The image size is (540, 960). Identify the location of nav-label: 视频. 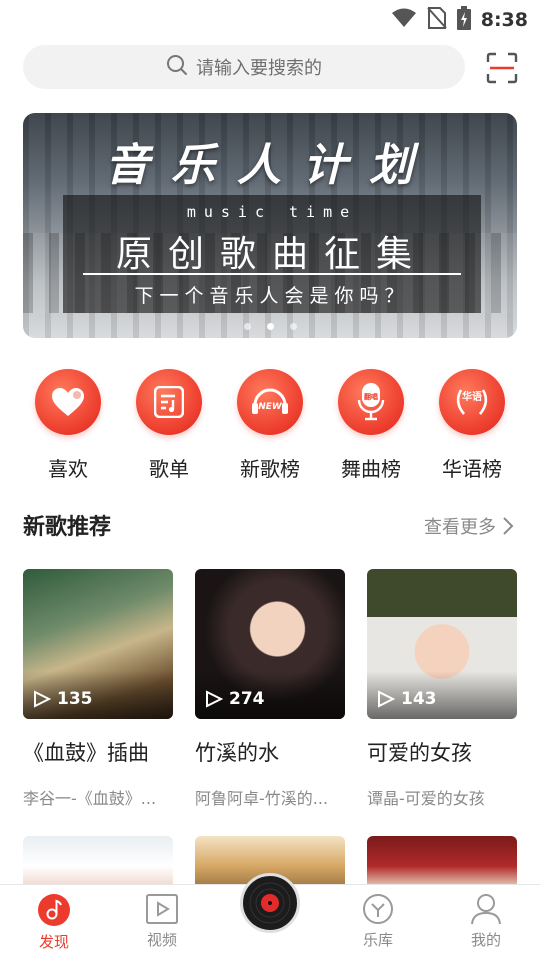
(161, 940).